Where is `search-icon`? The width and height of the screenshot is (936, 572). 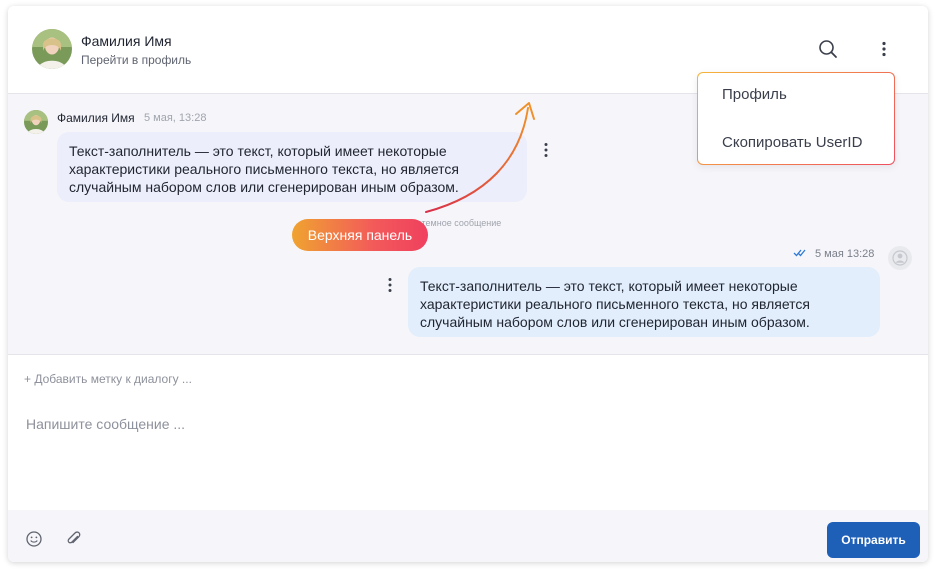 search-icon is located at coordinates (828, 49).